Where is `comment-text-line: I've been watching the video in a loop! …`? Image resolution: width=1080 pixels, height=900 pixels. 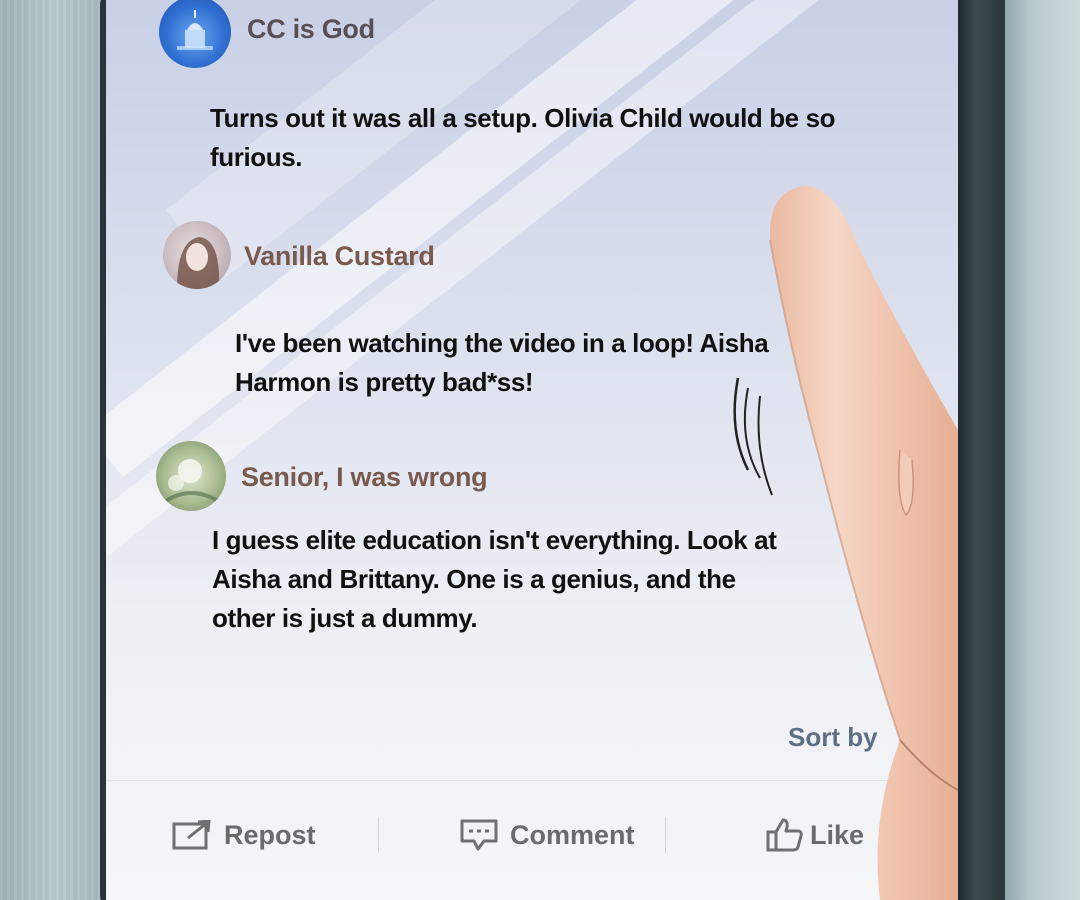 comment-text-line: I've been watching the video in a loop! … is located at coordinates (502, 343).